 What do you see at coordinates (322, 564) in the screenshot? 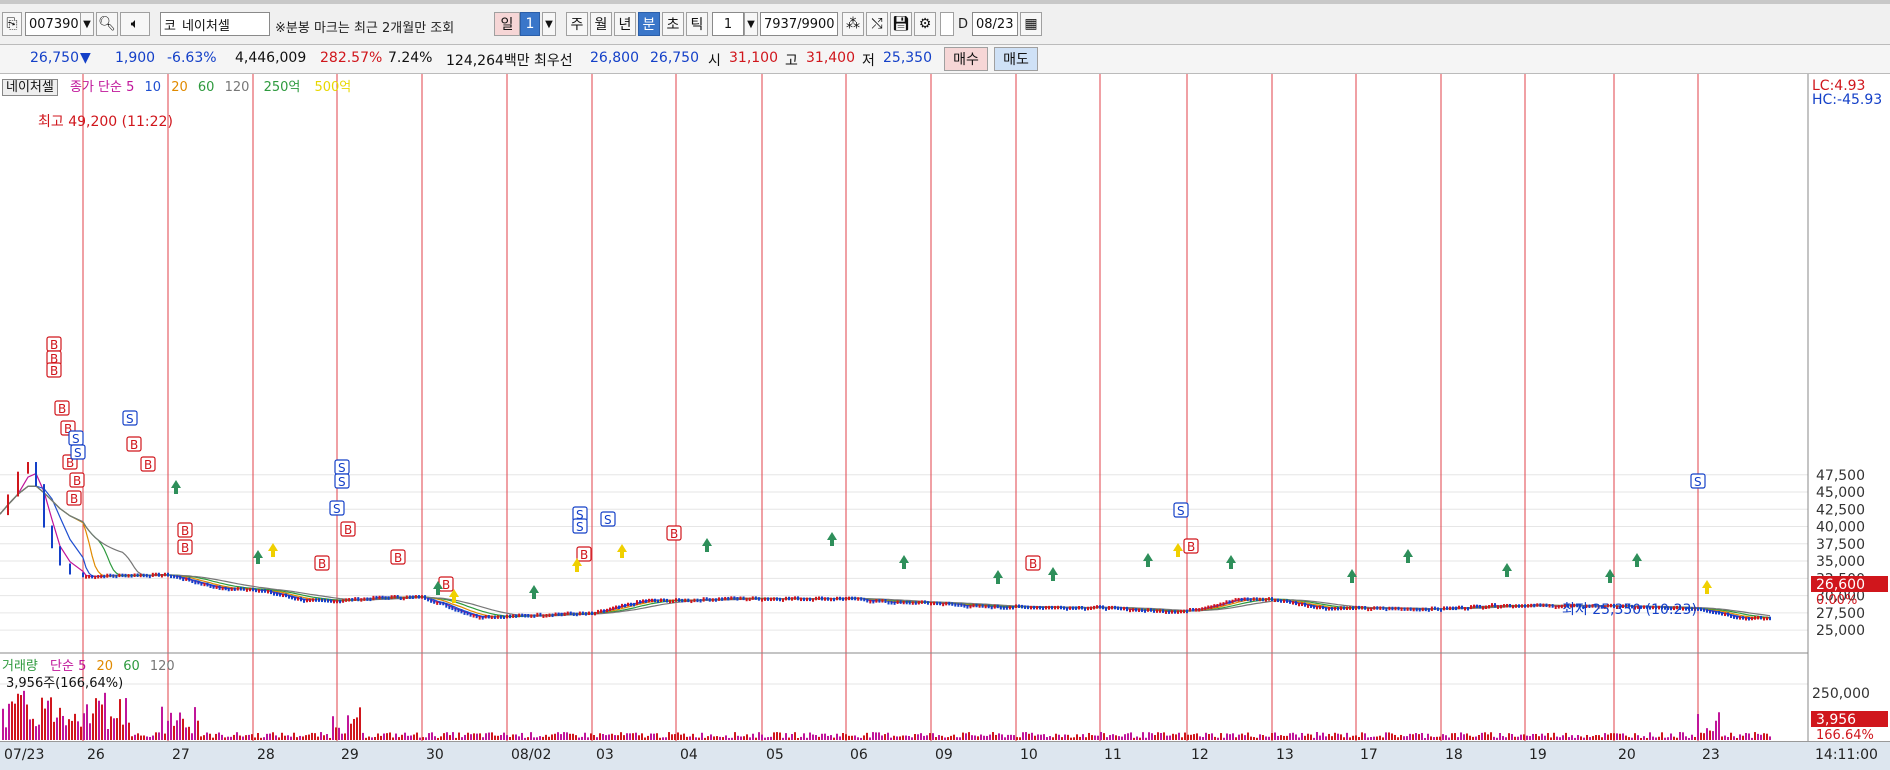
I see `svg-text: B` at bounding box center [322, 564].